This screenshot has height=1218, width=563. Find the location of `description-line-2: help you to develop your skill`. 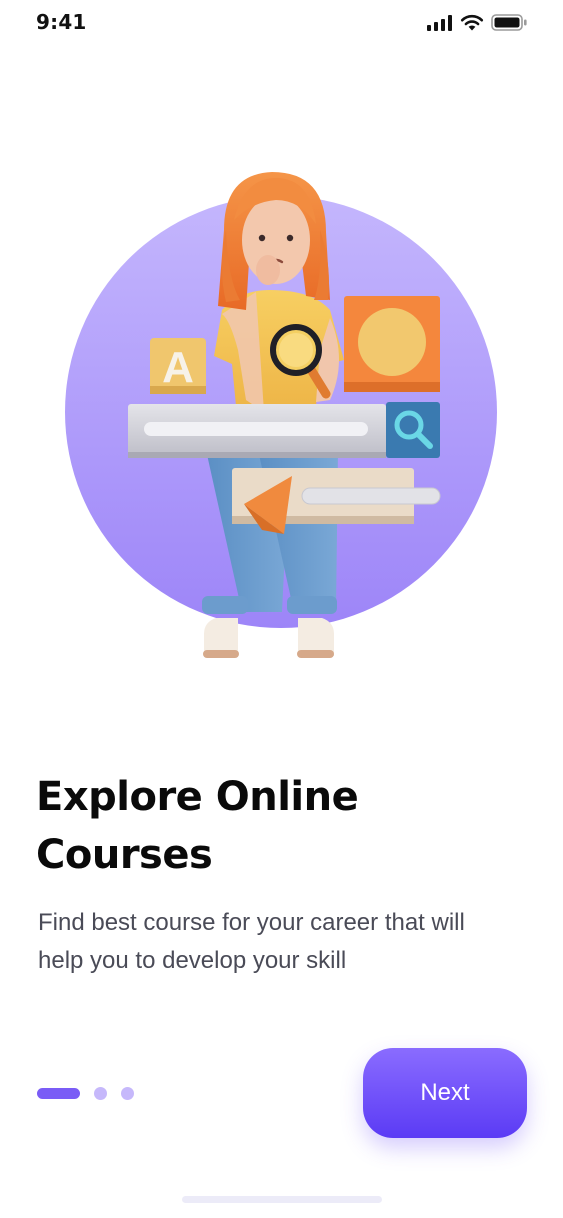

description-line-2: help you to develop your skill is located at coordinates (192, 960).